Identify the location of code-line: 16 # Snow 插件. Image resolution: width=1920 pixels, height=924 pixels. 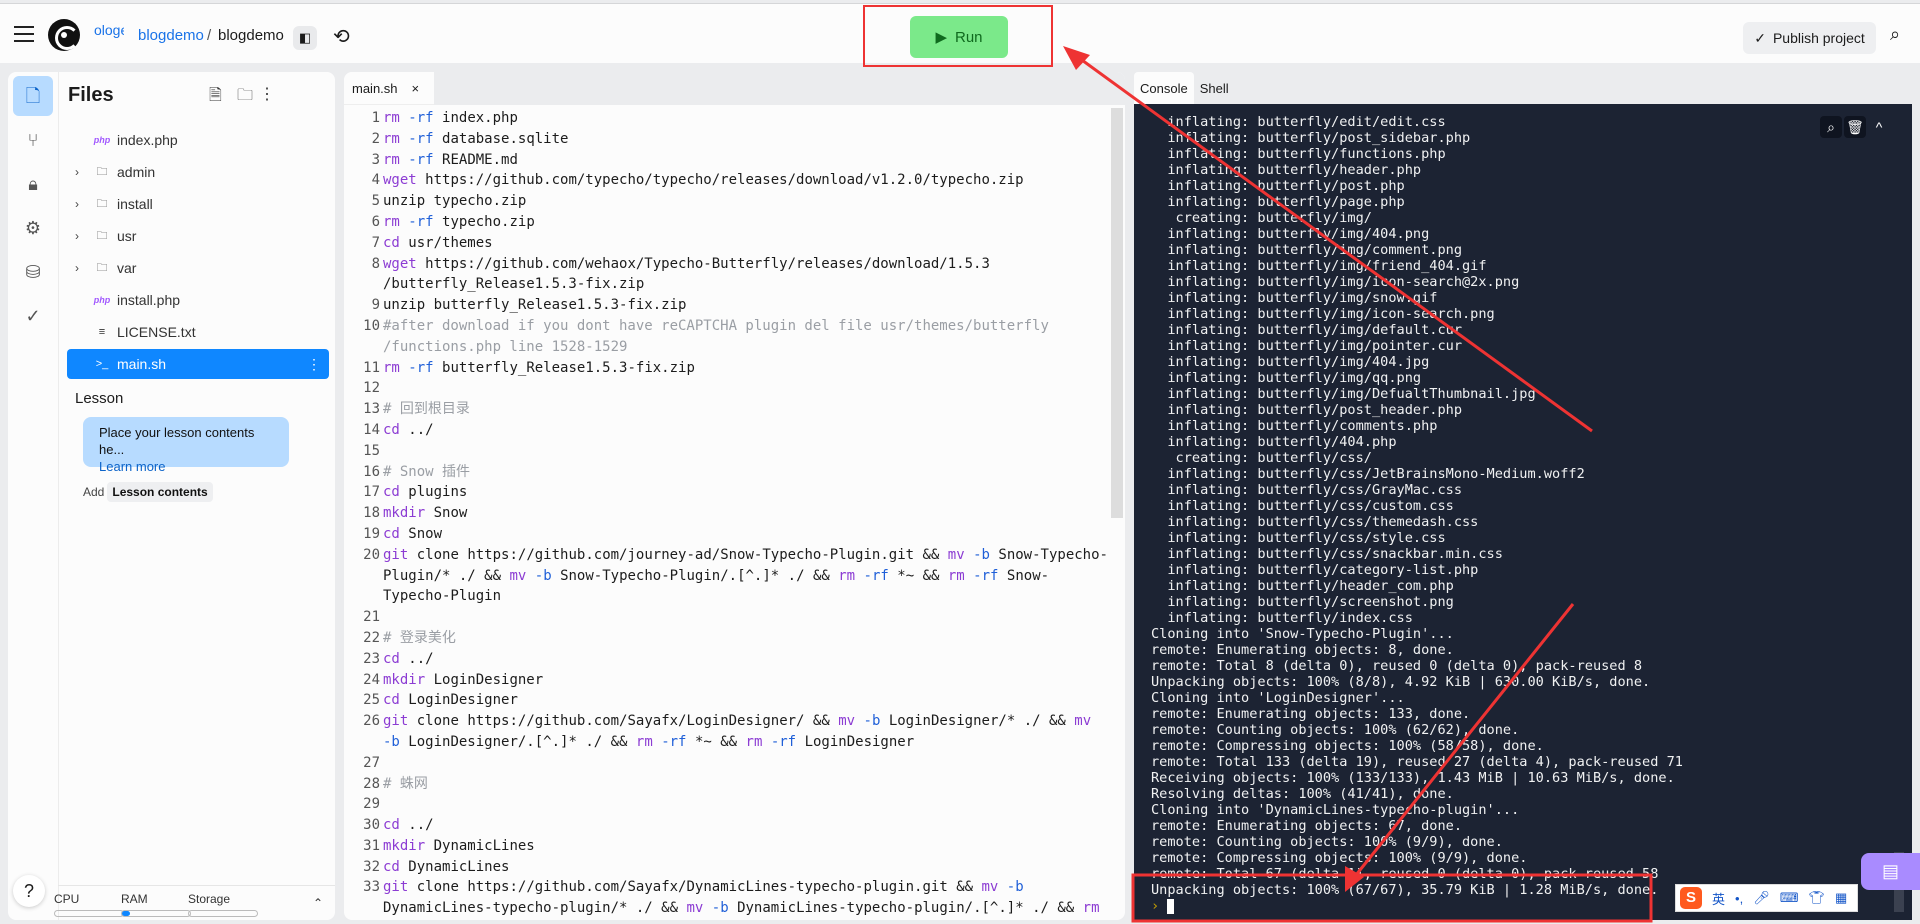
(724, 472).